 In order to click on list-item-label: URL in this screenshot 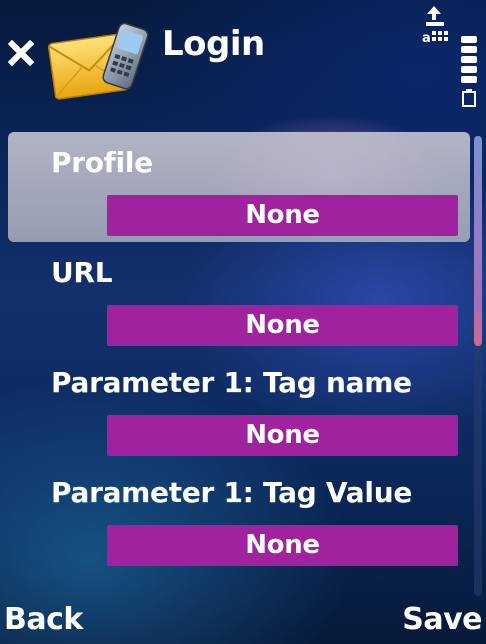, I will do `click(82, 272)`.